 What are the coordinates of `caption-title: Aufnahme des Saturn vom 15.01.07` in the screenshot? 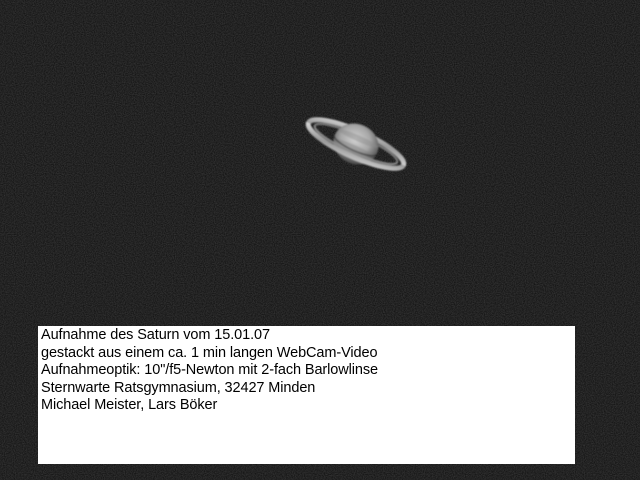 It's located at (155, 335).